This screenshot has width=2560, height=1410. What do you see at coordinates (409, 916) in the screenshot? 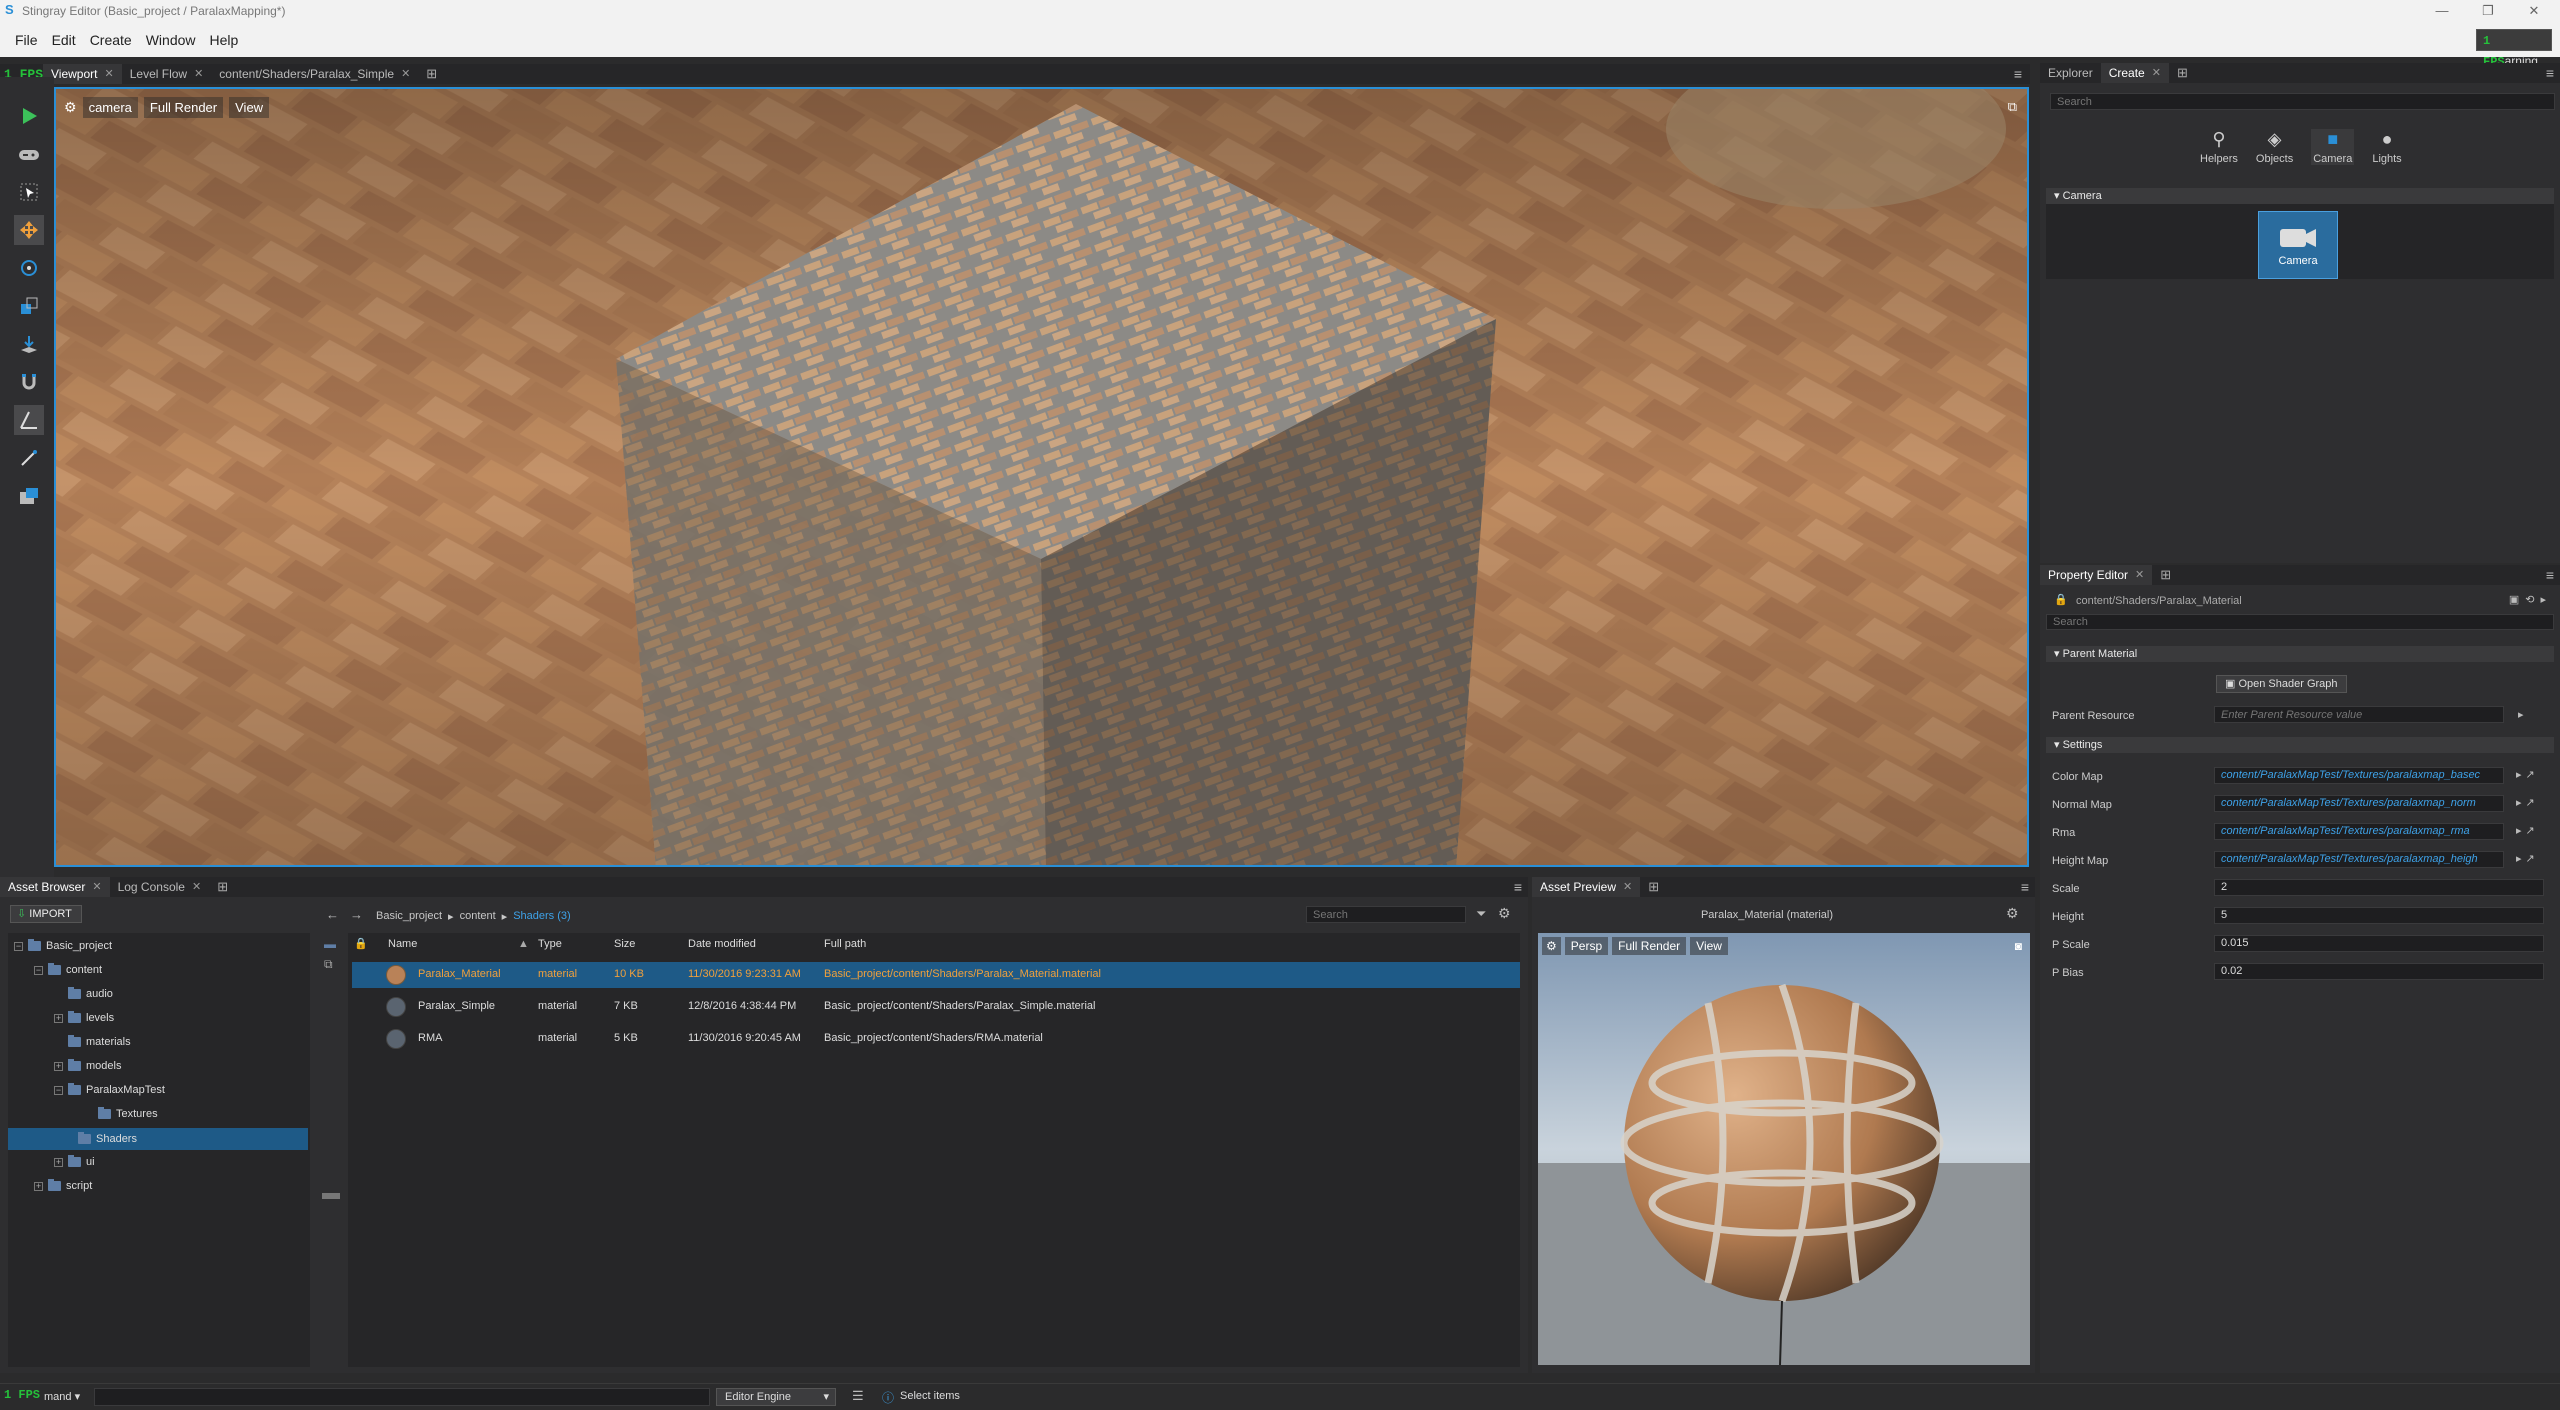
I see `crumb-project: Basic_project` at bounding box center [409, 916].